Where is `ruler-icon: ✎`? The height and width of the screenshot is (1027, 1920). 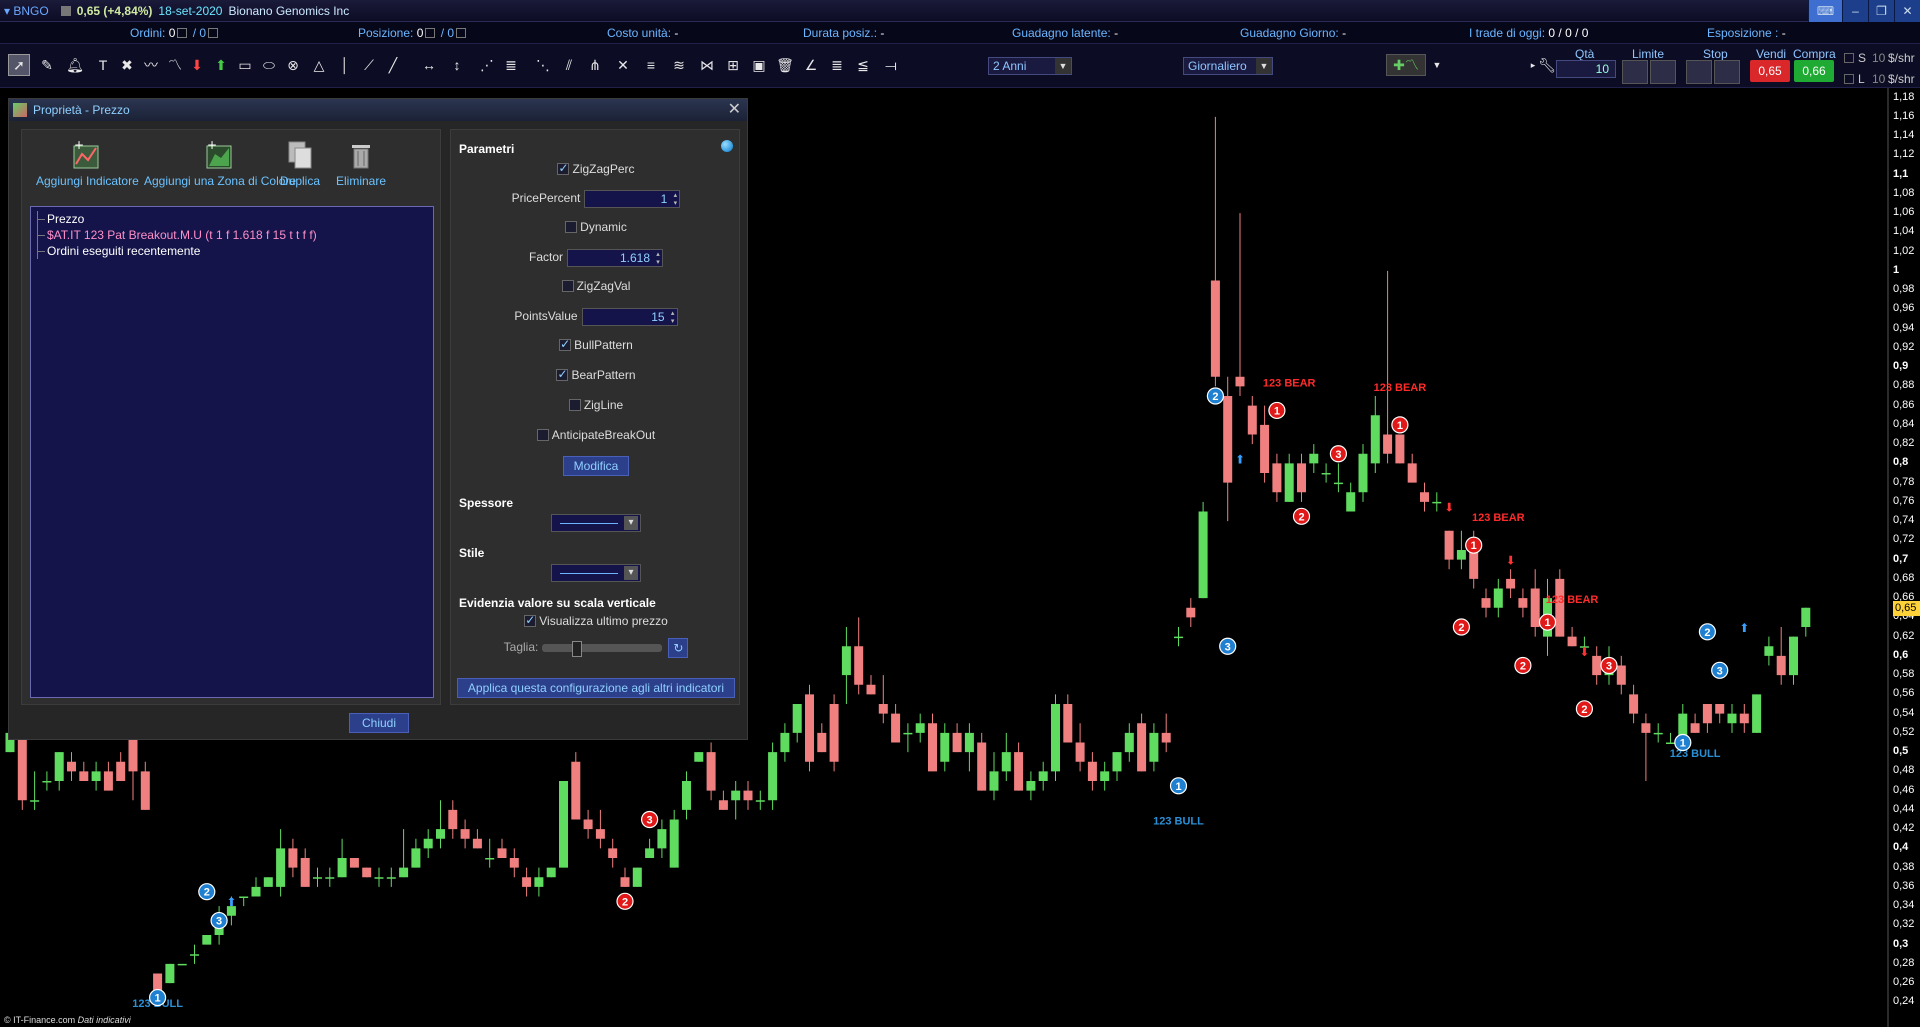 ruler-icon: ✎ is located at coordinates (47, 65).